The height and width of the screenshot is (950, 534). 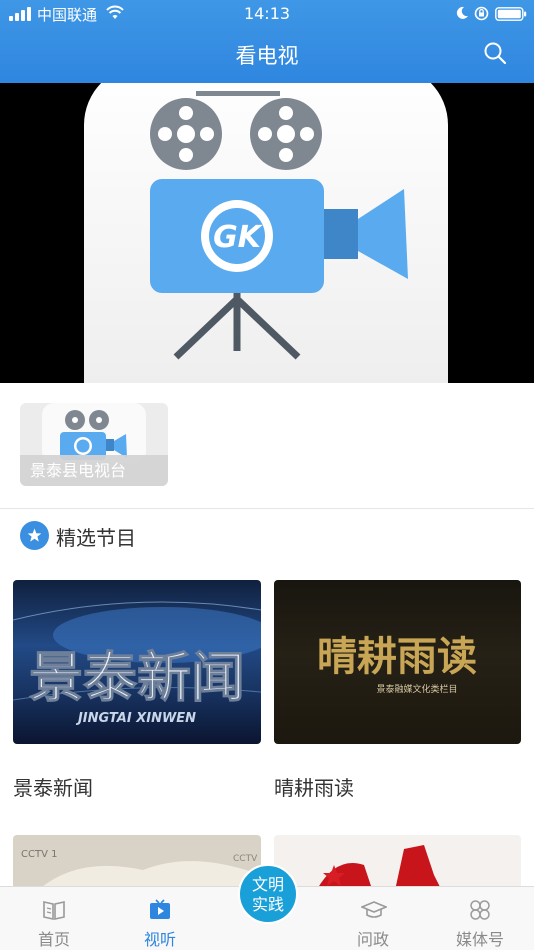 I want to click on program-card: 晴耕雨读 景泰融媒文化类栏目 晴耕雨读, so click(x=397, y=690).